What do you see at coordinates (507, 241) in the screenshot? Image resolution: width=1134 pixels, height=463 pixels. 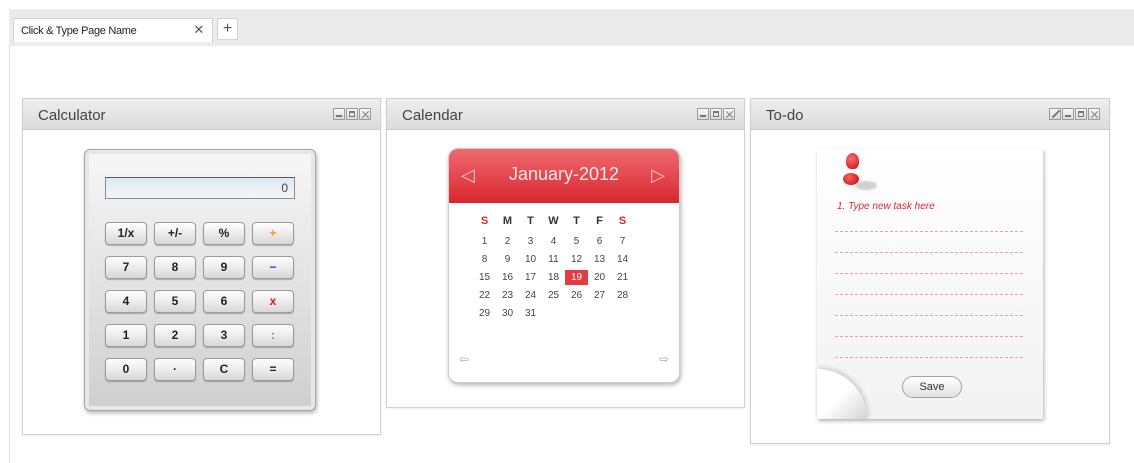 I see `calendar-day-cell: 2` at bounding box center [507, 241].